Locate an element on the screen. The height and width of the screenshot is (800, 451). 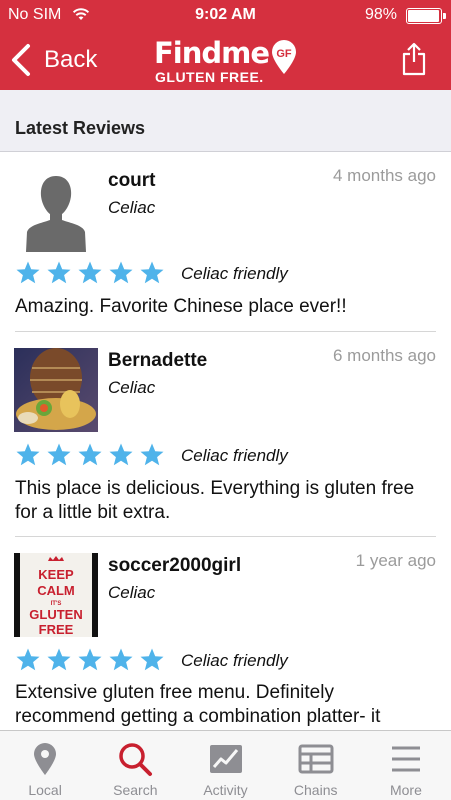
tab-local: Local is located at coordinates (45, 765).